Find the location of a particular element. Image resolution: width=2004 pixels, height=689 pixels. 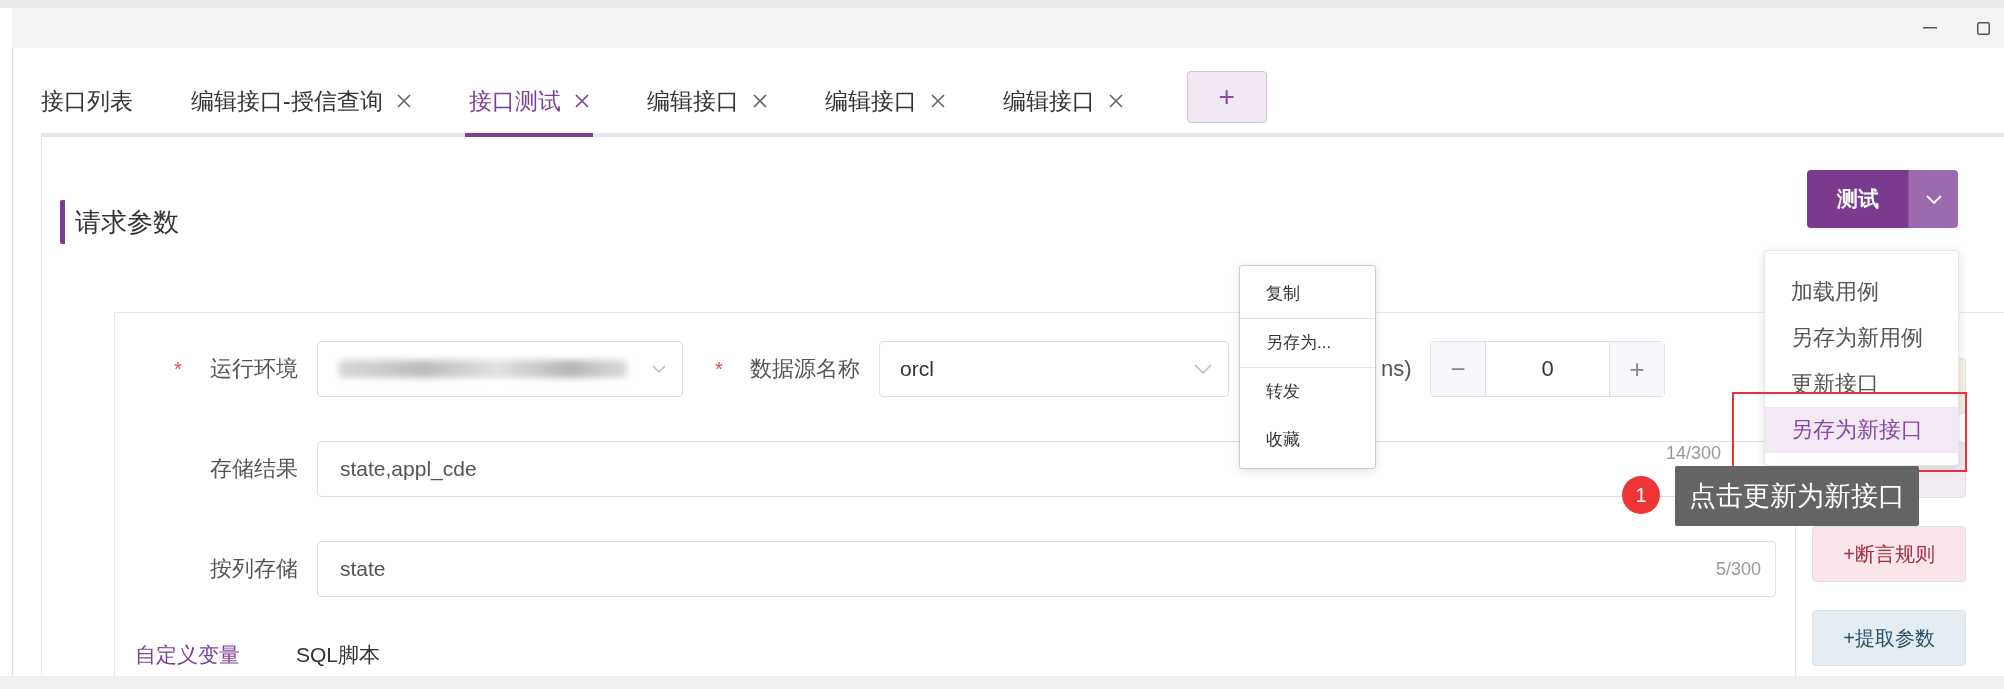

stepper-value: 0 is located at coordinates (1547, 369).